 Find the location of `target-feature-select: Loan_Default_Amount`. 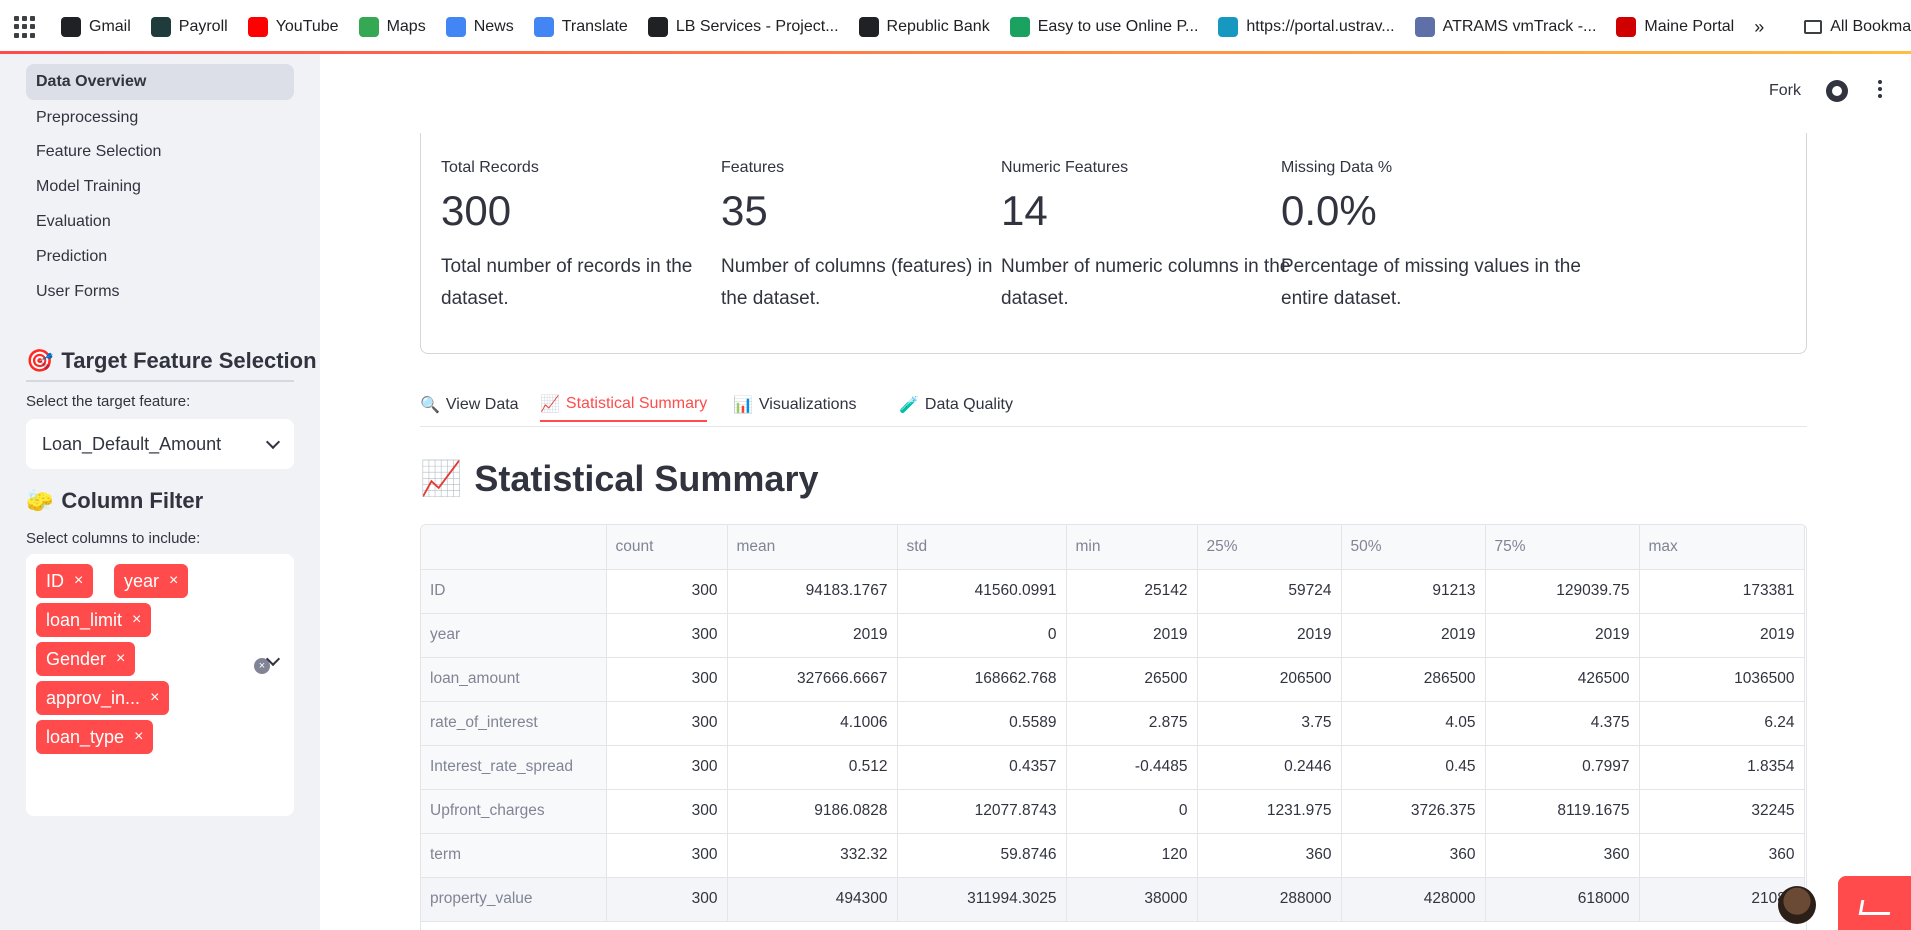

target-feature-select: Loan_Default_Amount is located at coordinates (160, 444).